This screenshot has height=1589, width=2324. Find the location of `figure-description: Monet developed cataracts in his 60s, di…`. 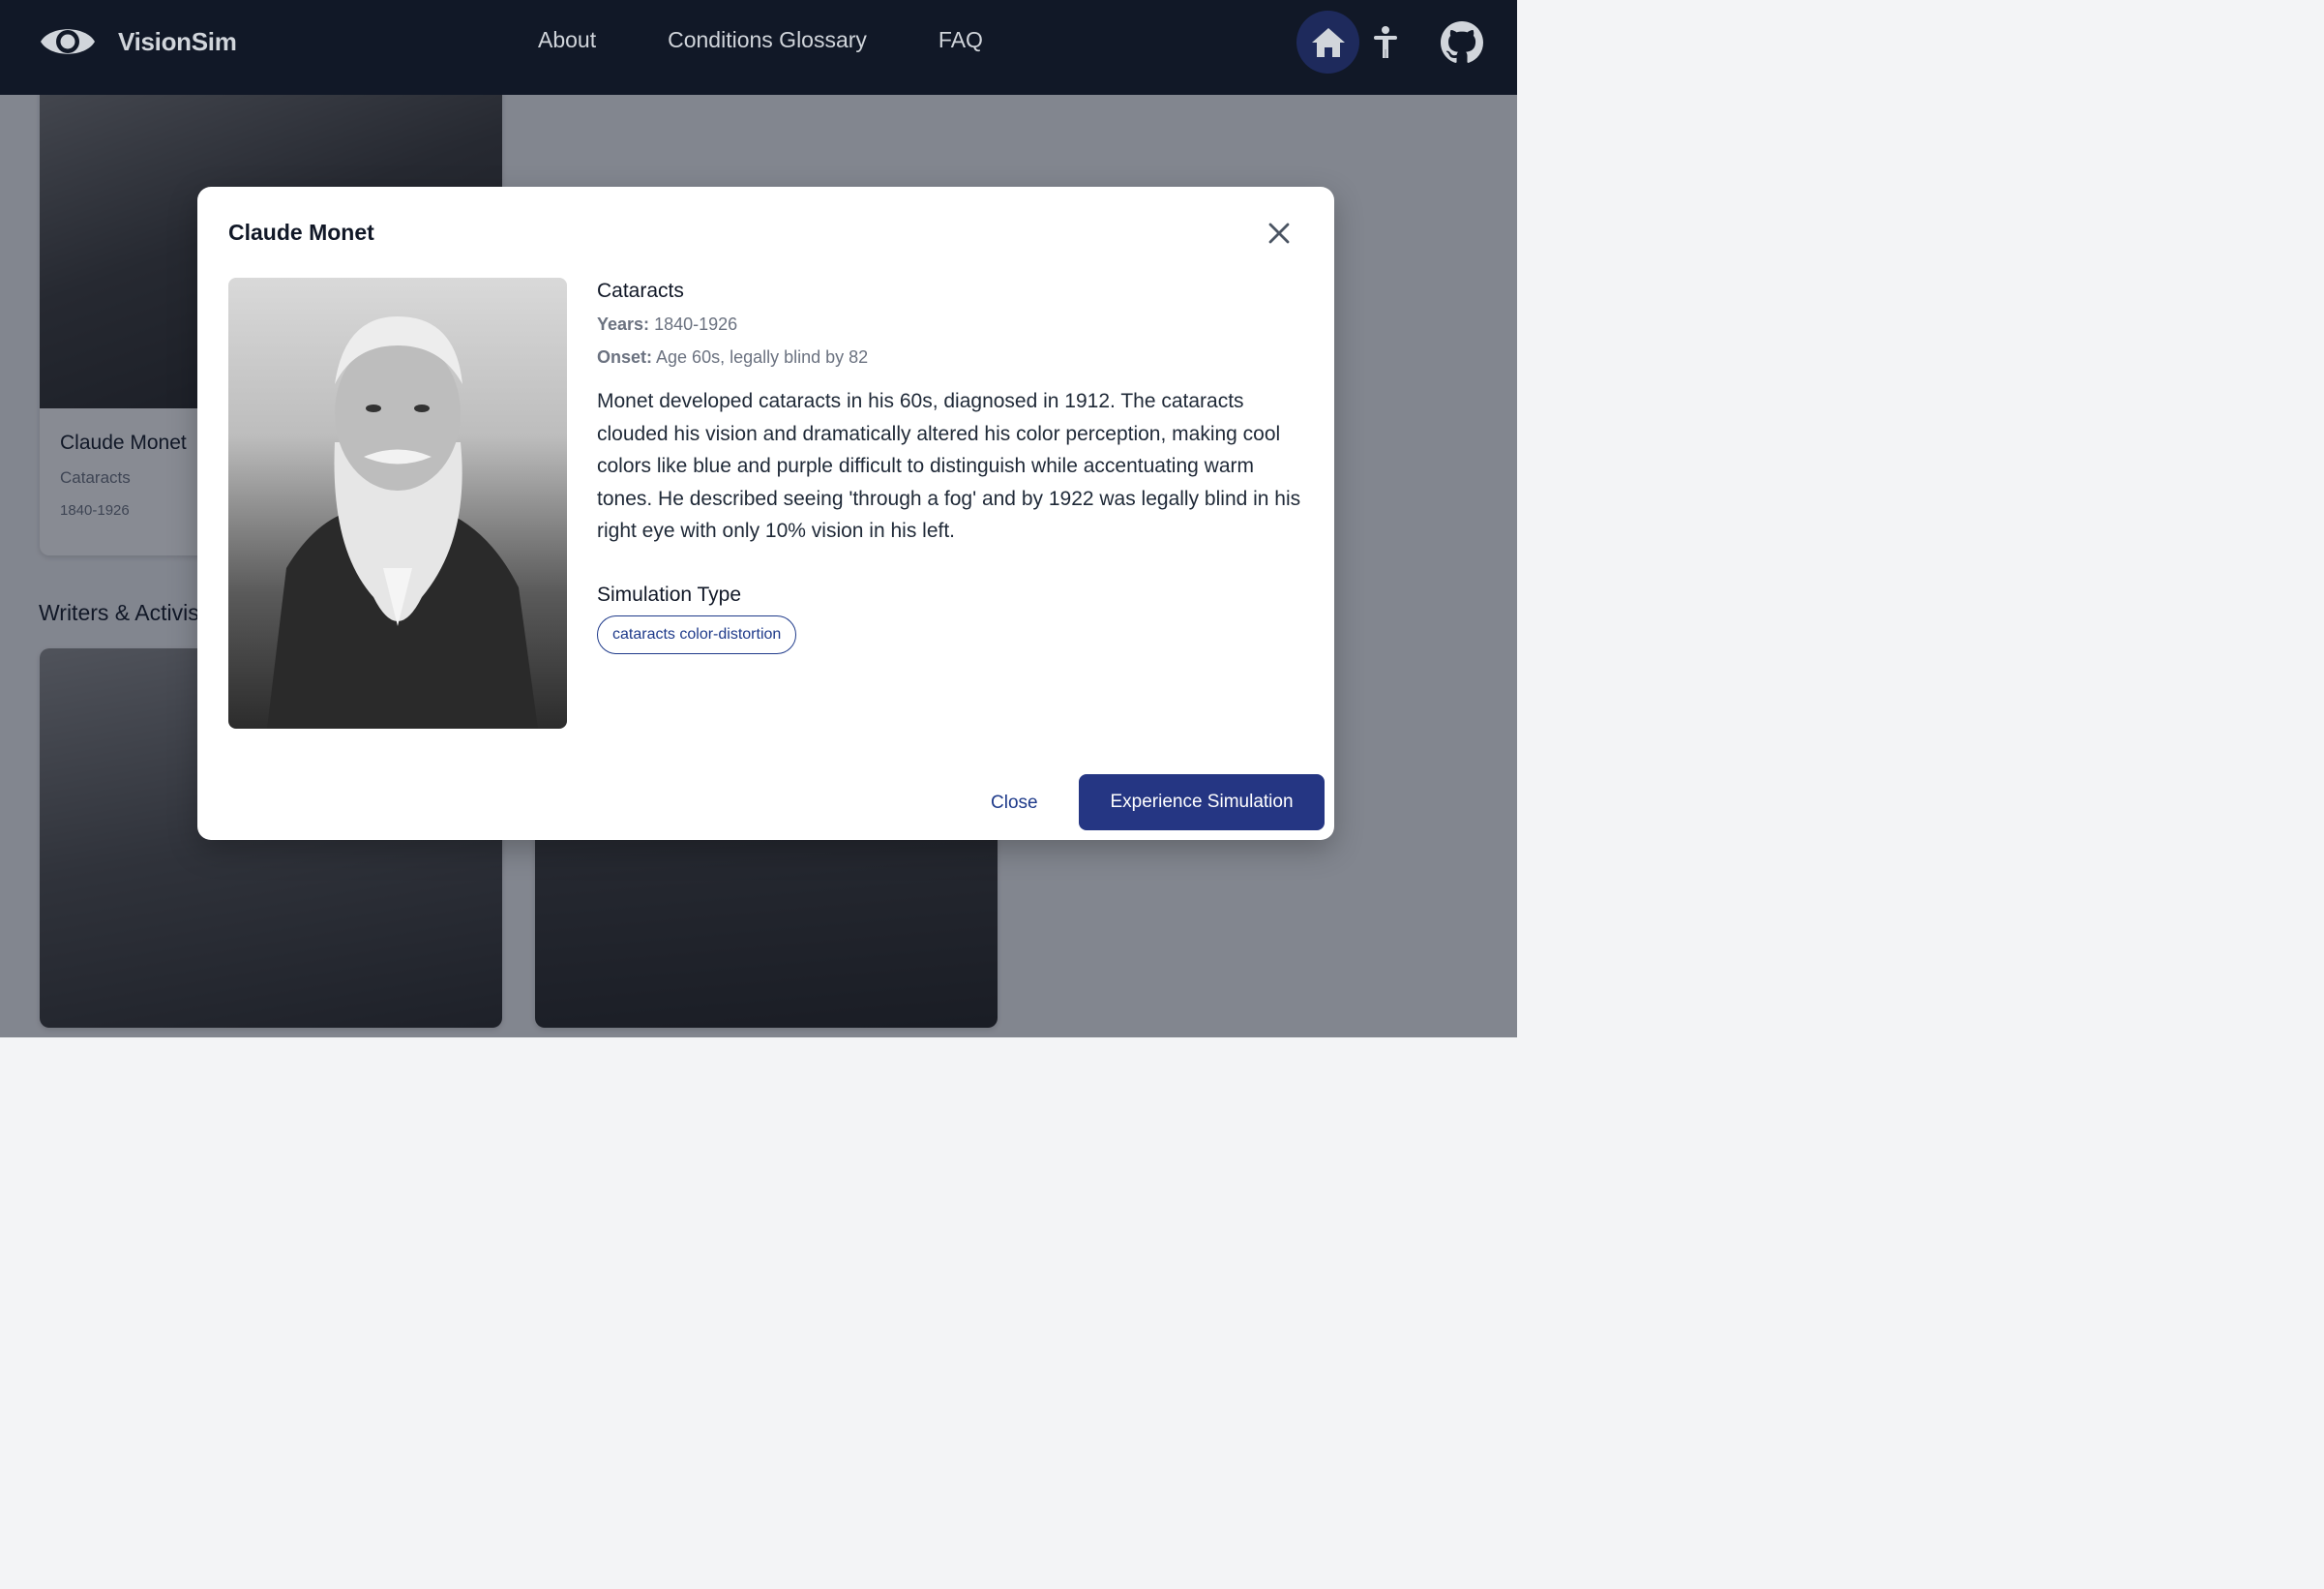

figure-description: Monet developed cataracts in his 60s, di… is located at coordinates (949, 466).